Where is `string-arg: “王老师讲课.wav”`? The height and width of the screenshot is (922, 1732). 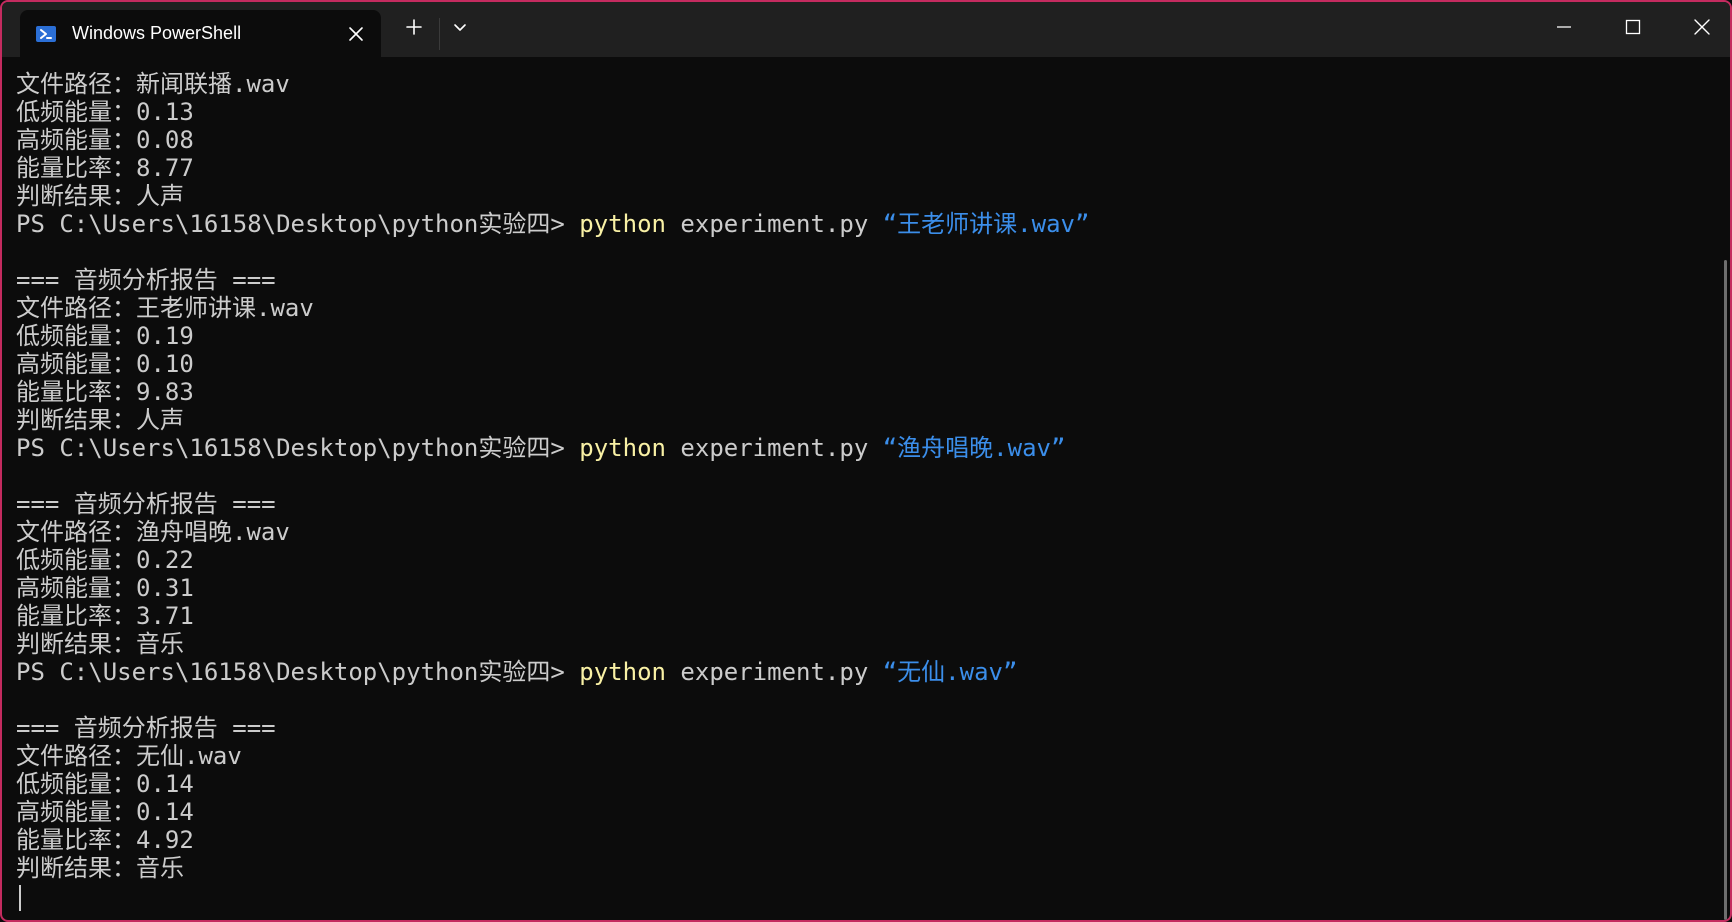
string-arg: “王老师讲课.wav” is located at coordinates (986, 224).